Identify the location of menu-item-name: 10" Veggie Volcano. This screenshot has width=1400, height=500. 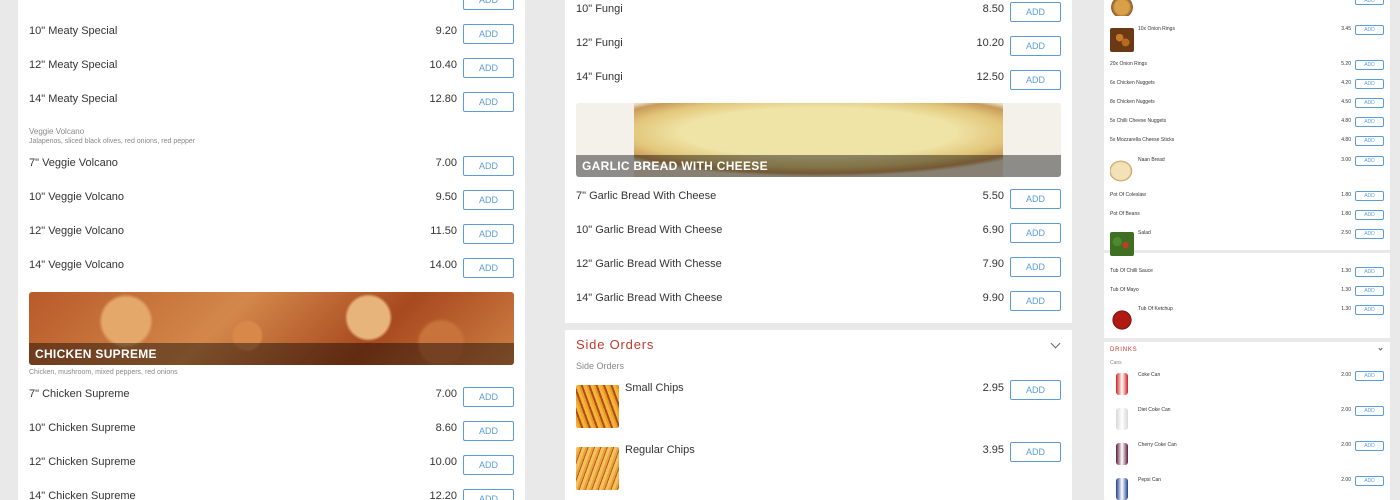
(77, 197).